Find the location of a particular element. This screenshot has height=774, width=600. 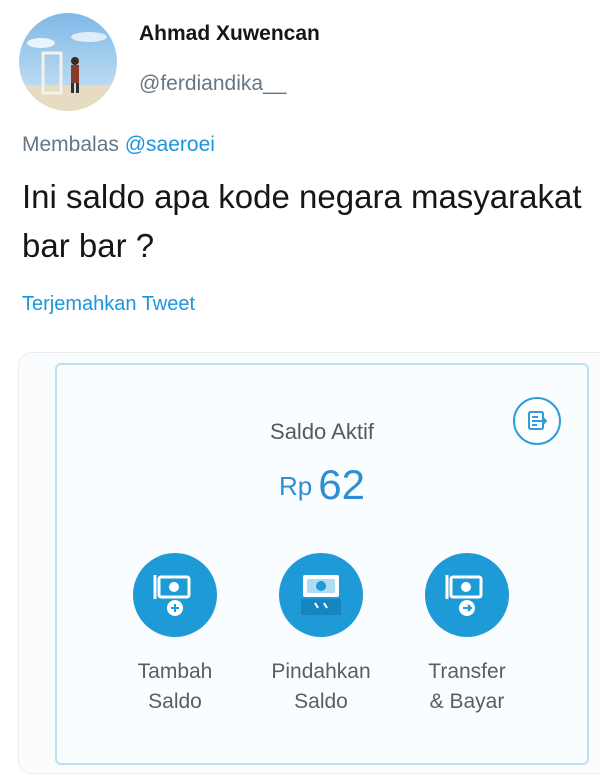

balance-amount: 62 is located at coordinates (341, 484).